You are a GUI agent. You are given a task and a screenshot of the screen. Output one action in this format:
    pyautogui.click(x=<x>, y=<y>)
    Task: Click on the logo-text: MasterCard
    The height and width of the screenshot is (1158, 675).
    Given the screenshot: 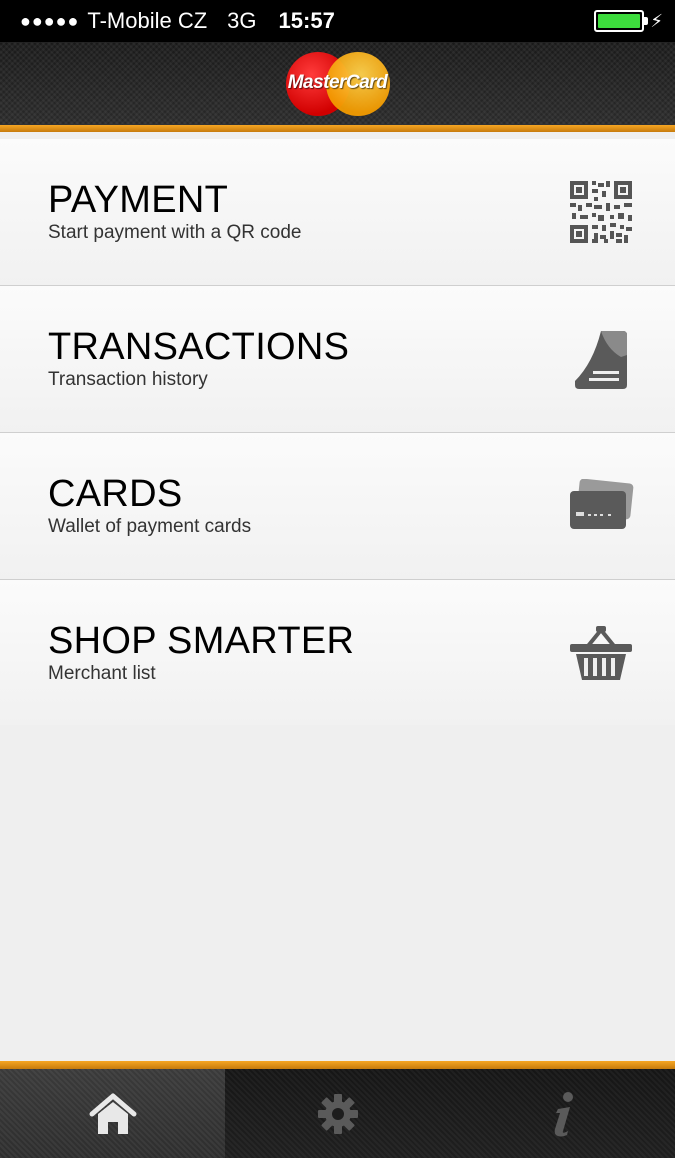 What is the action you would take?
    pyautogui.click(x=337, y=82)
    